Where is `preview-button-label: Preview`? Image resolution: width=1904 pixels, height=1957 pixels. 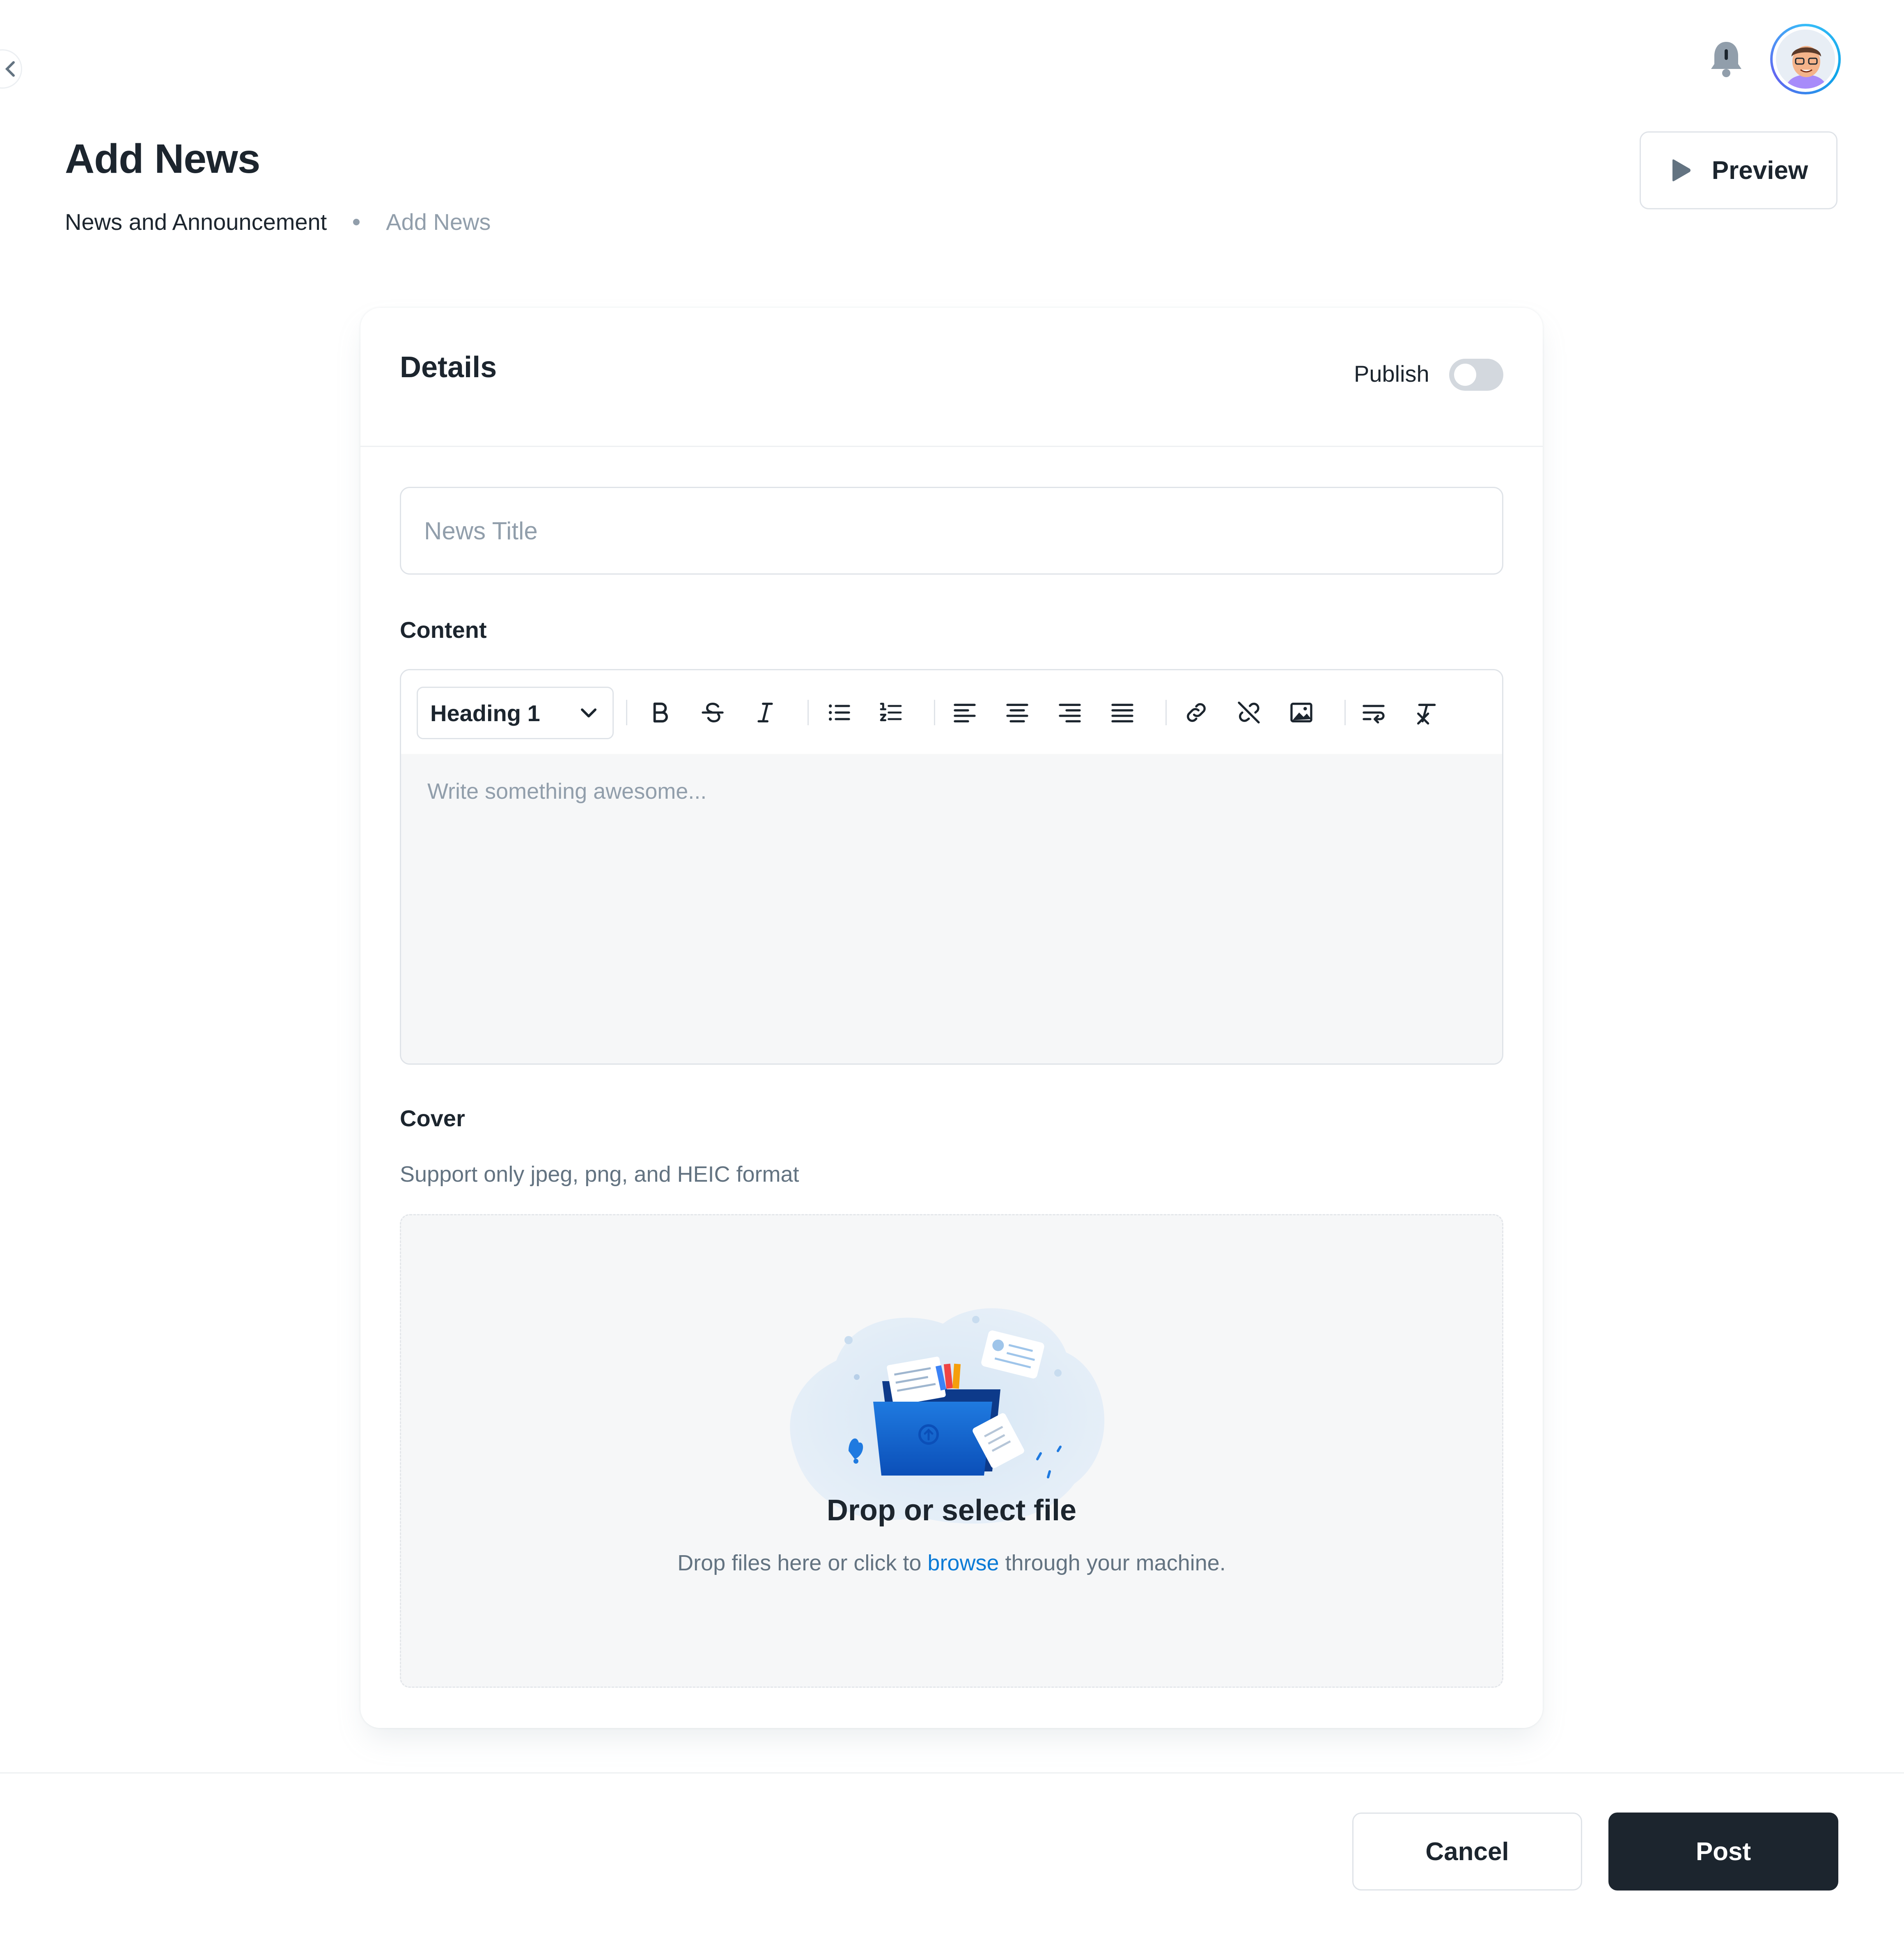
preview-button-label: Preview is located at coordinates (1759, 170).